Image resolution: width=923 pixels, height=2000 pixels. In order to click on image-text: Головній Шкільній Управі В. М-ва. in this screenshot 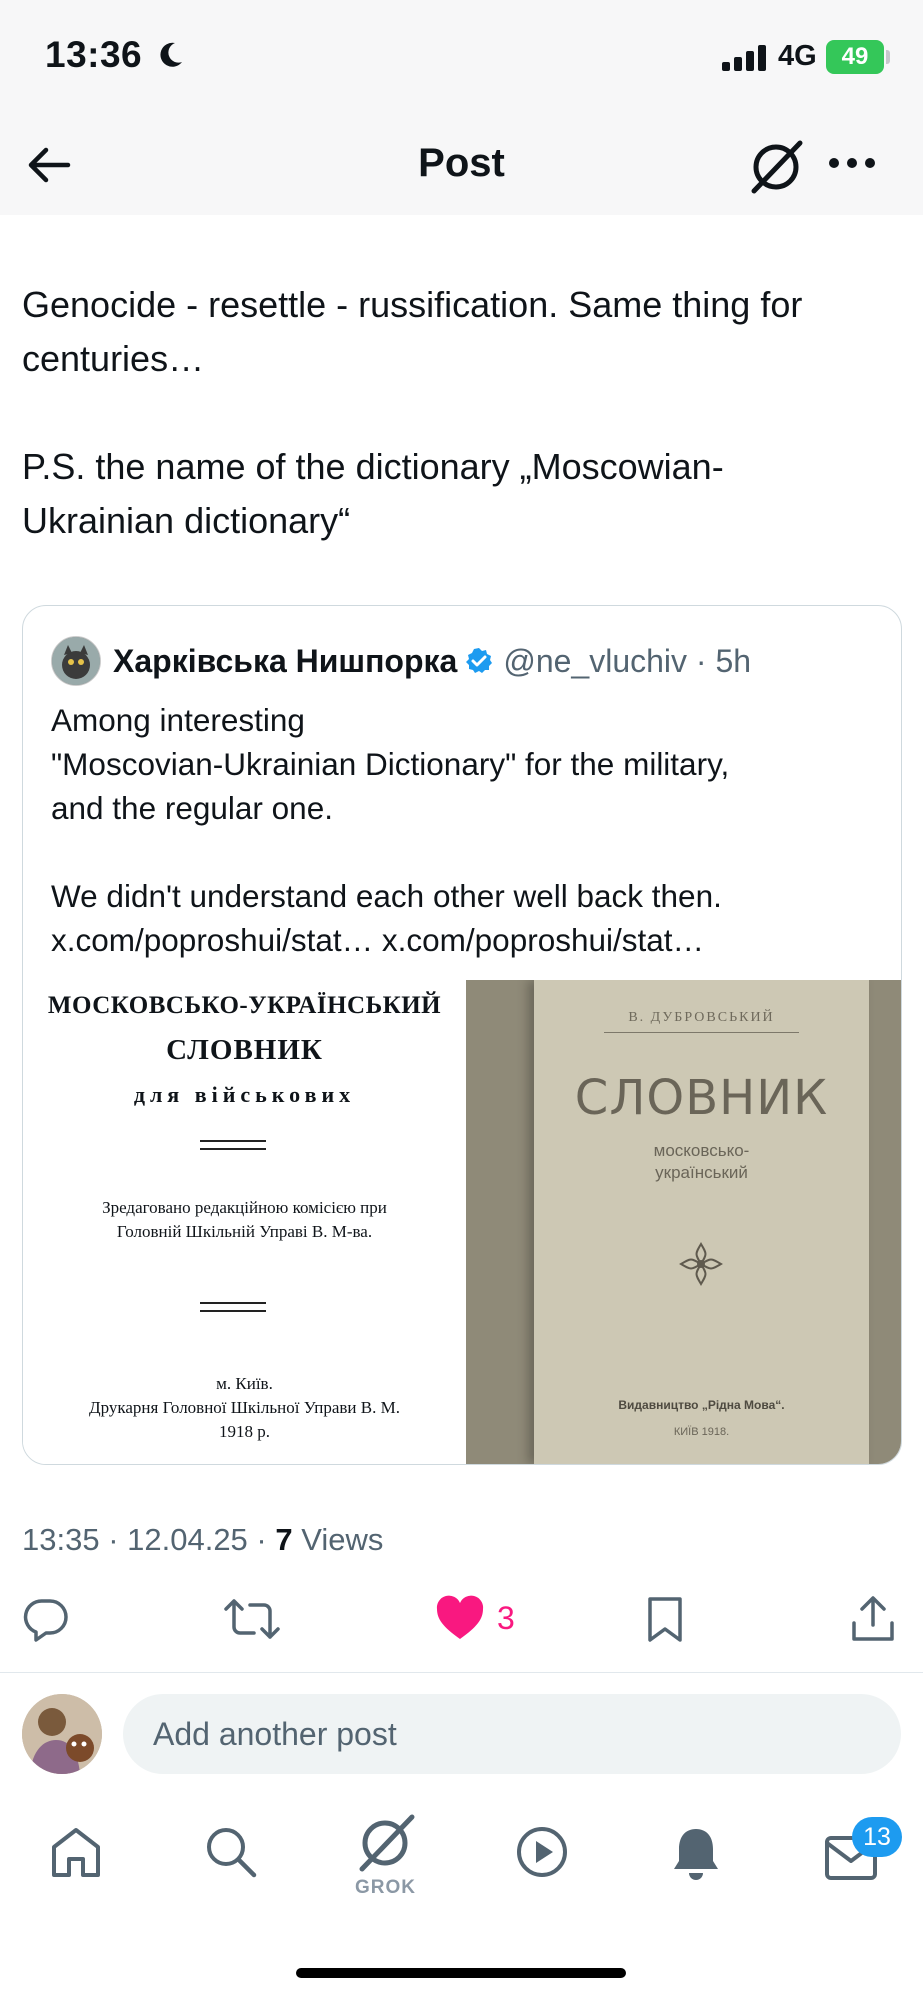, I will do `click(244, 1231)`.